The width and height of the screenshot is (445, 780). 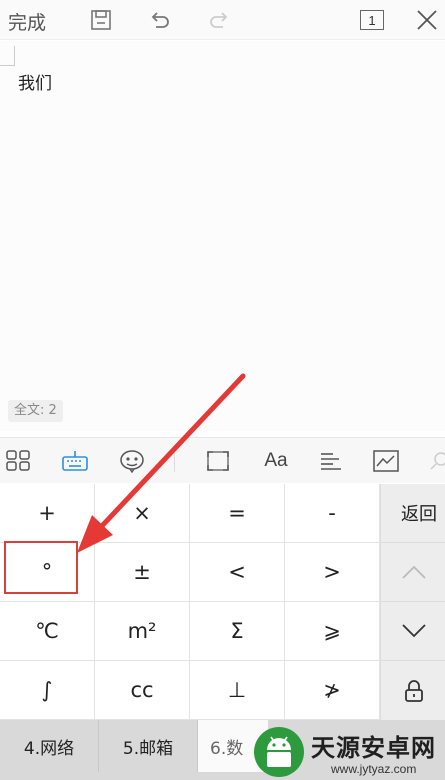 What do you see at coordinates (47, 690) in the screenshot?
I see `key-integral: ∫` at bounding box center [47, 690].